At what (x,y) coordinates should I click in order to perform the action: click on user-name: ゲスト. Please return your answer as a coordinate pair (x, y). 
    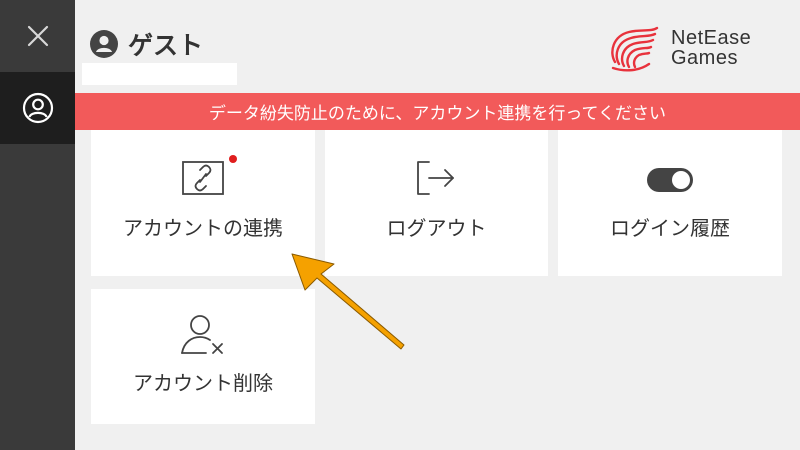
    Looking at the image, I should click on (166, 45).